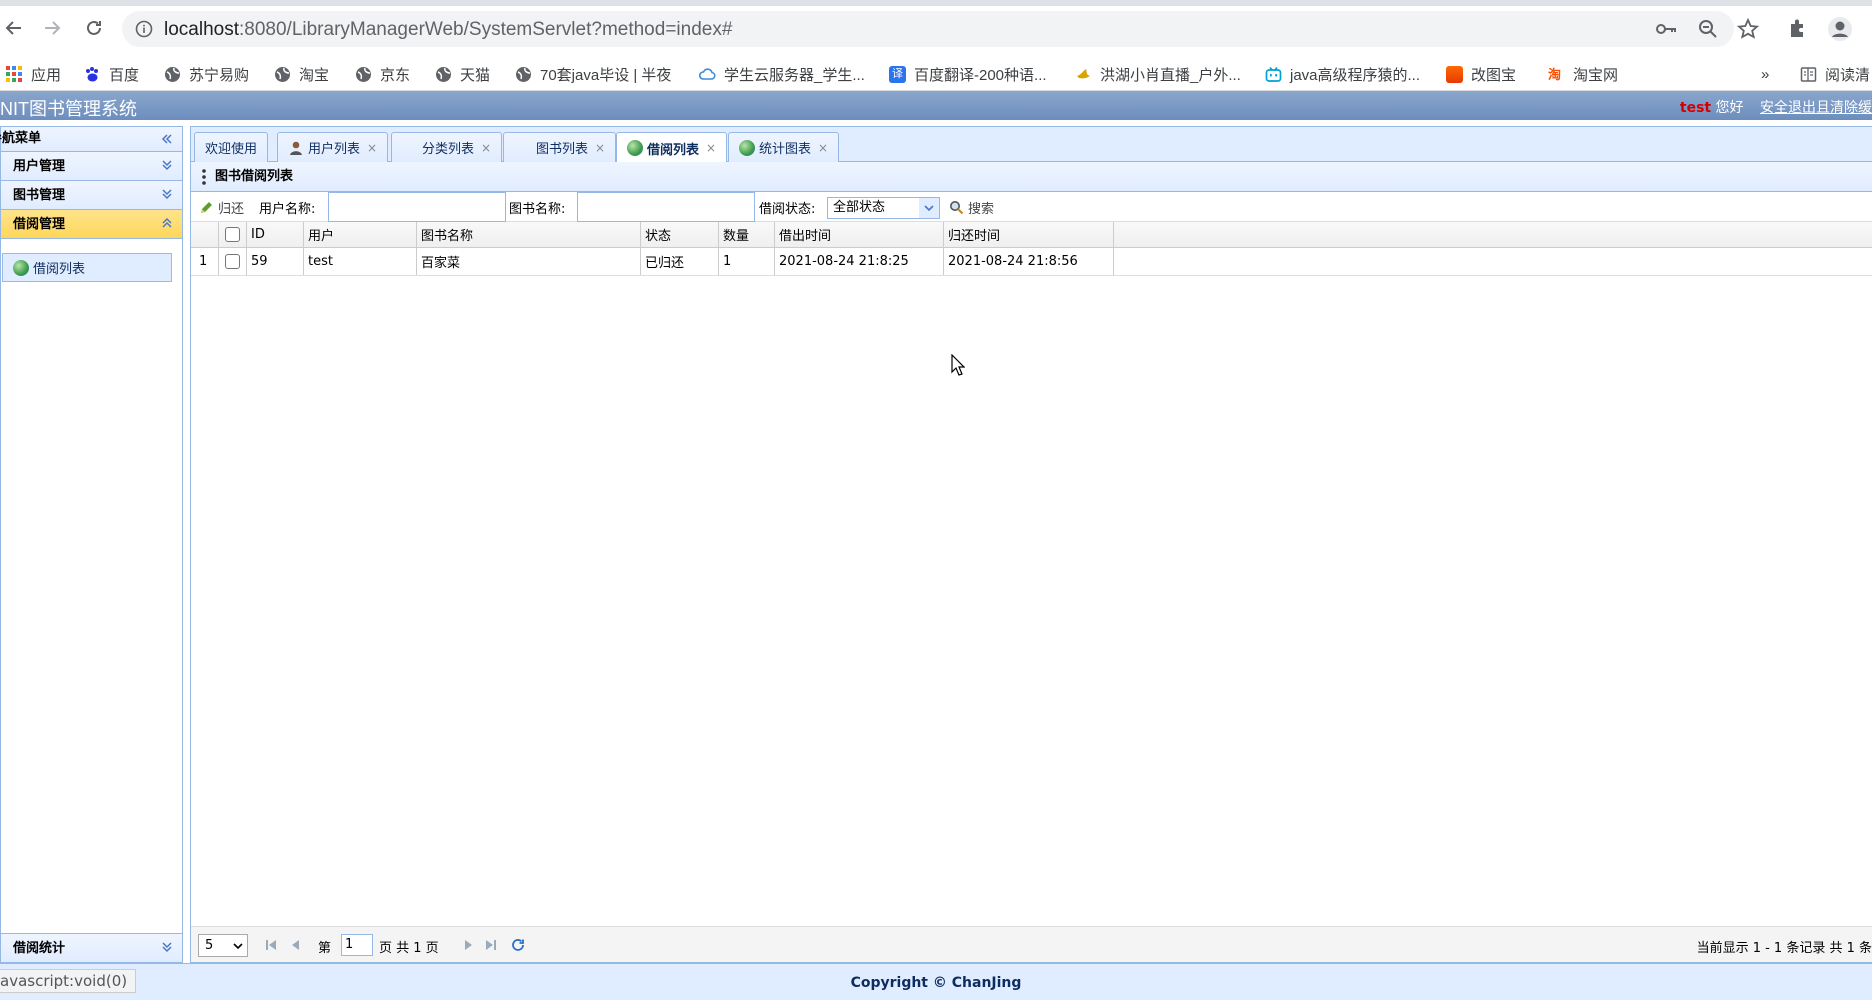 This screenshot has width=1872, height=1000. I want to click on sidebar-item-borrow-list: 借阅列表, so click(87, 267).